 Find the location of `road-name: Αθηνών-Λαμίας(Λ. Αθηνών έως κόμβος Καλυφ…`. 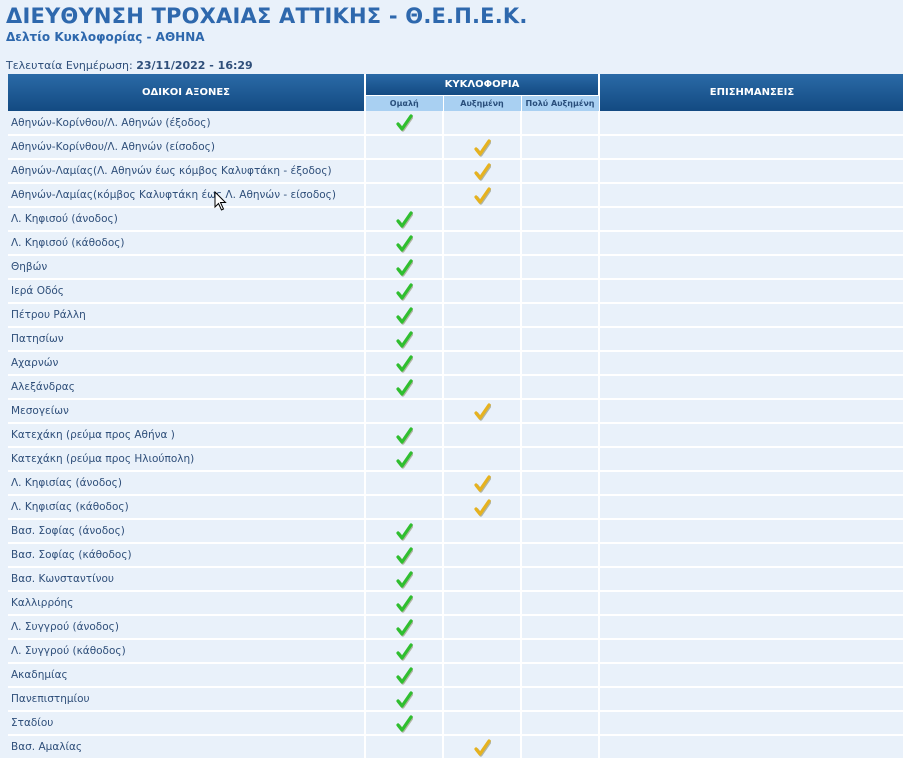

road-name: Αθηνών-Λαμίας(Λ. Αθηνών έως κόμβος Καλυφ… is located at coordinates (187, 171).